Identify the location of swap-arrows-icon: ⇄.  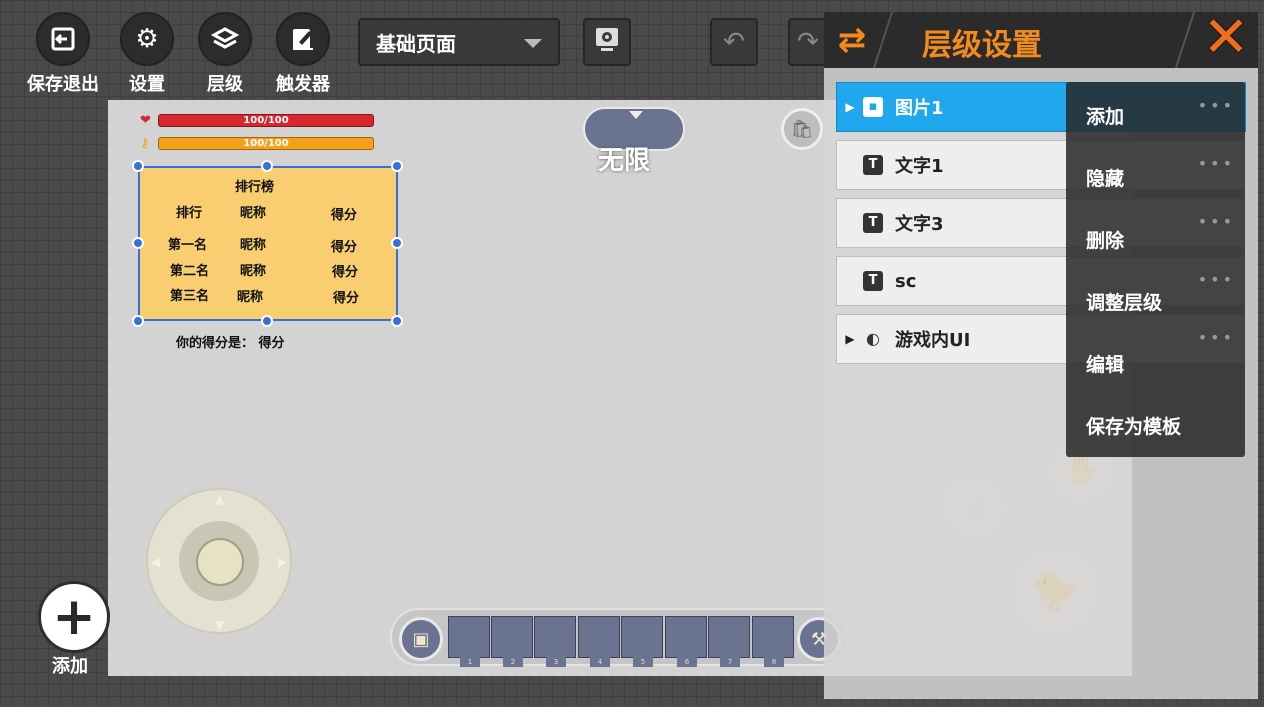
(852, 40).